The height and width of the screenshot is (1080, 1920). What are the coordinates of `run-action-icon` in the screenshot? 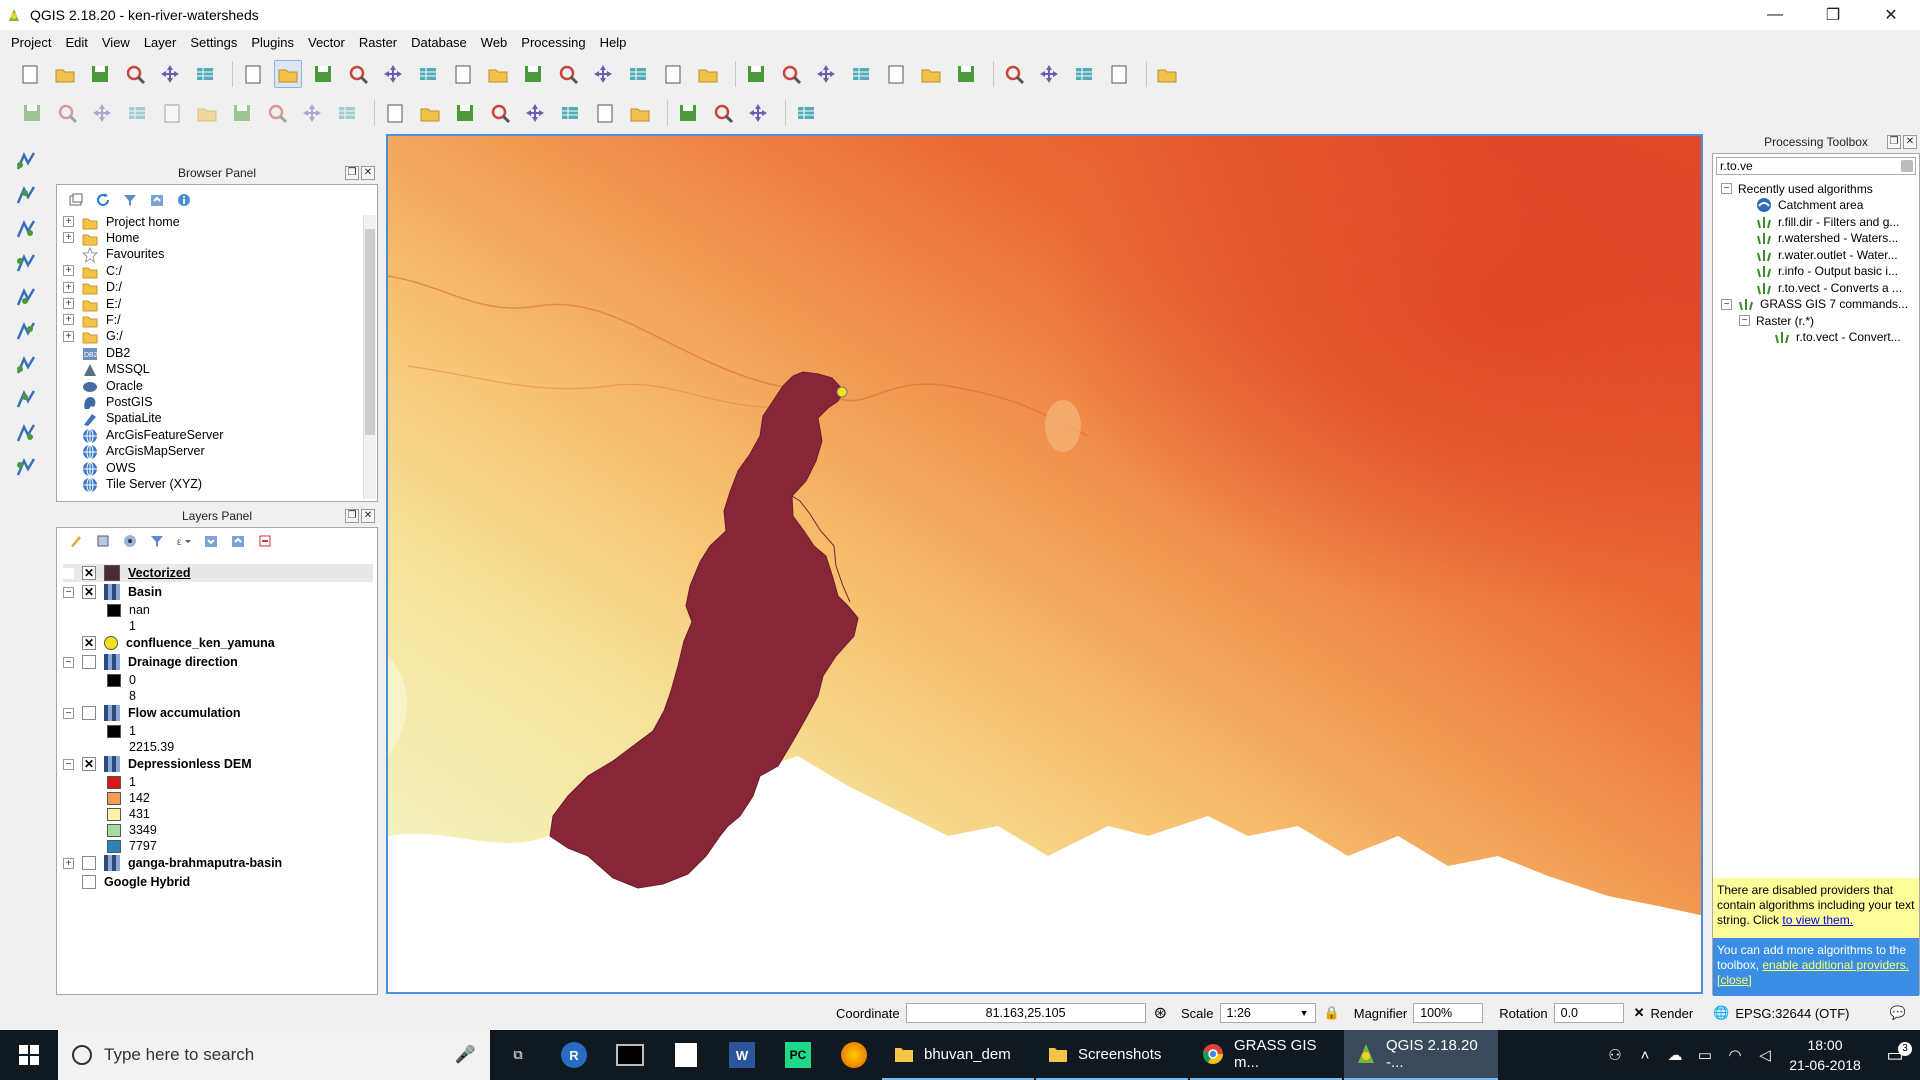 It's located at (791, 74).